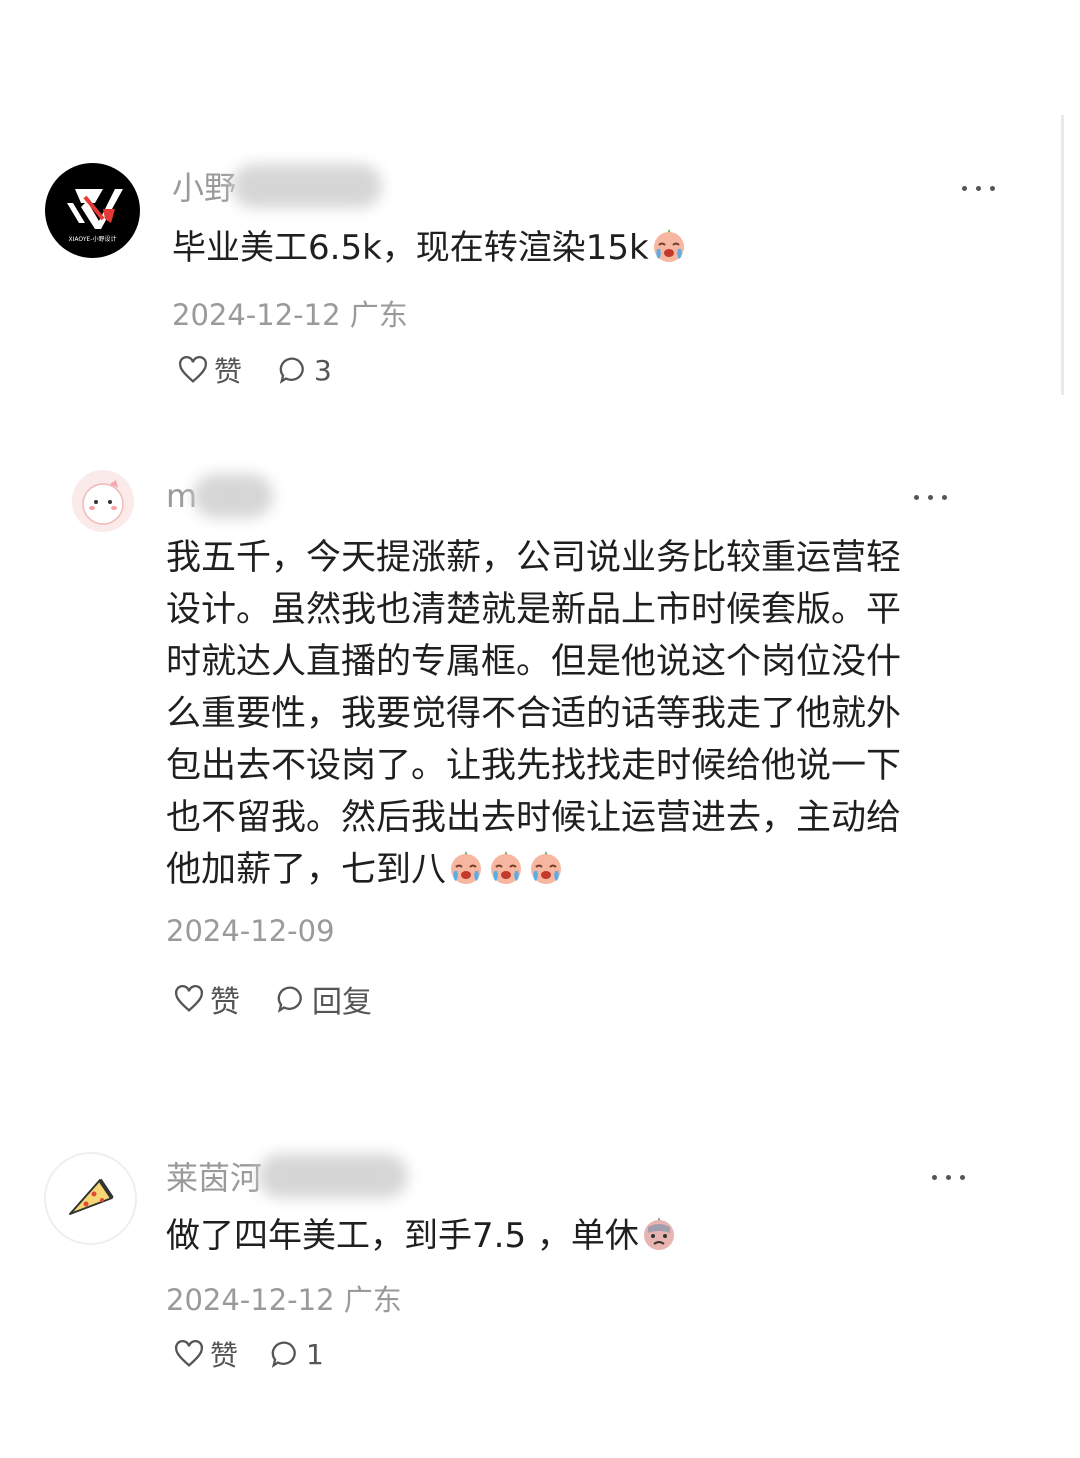  I want to click on reply-button: 1, so click(296, 1354).